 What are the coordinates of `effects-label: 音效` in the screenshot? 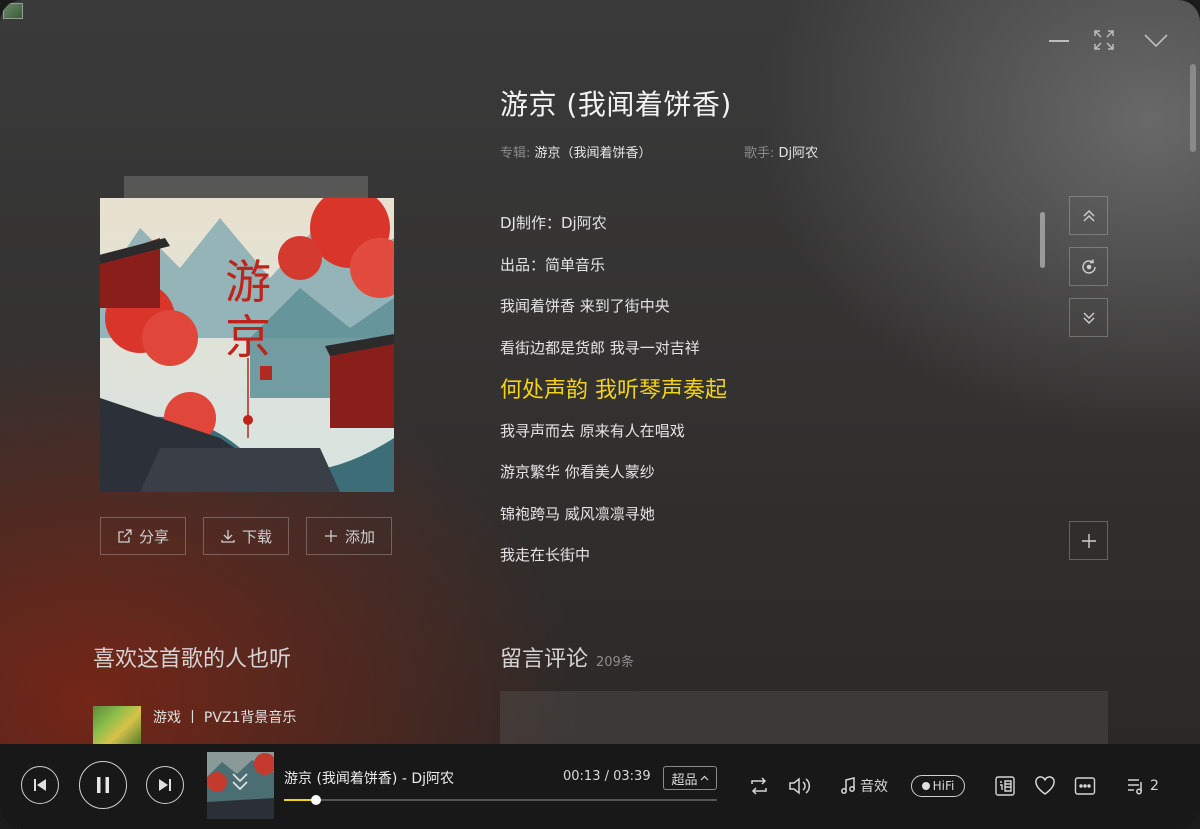 It's located at (874, 787).